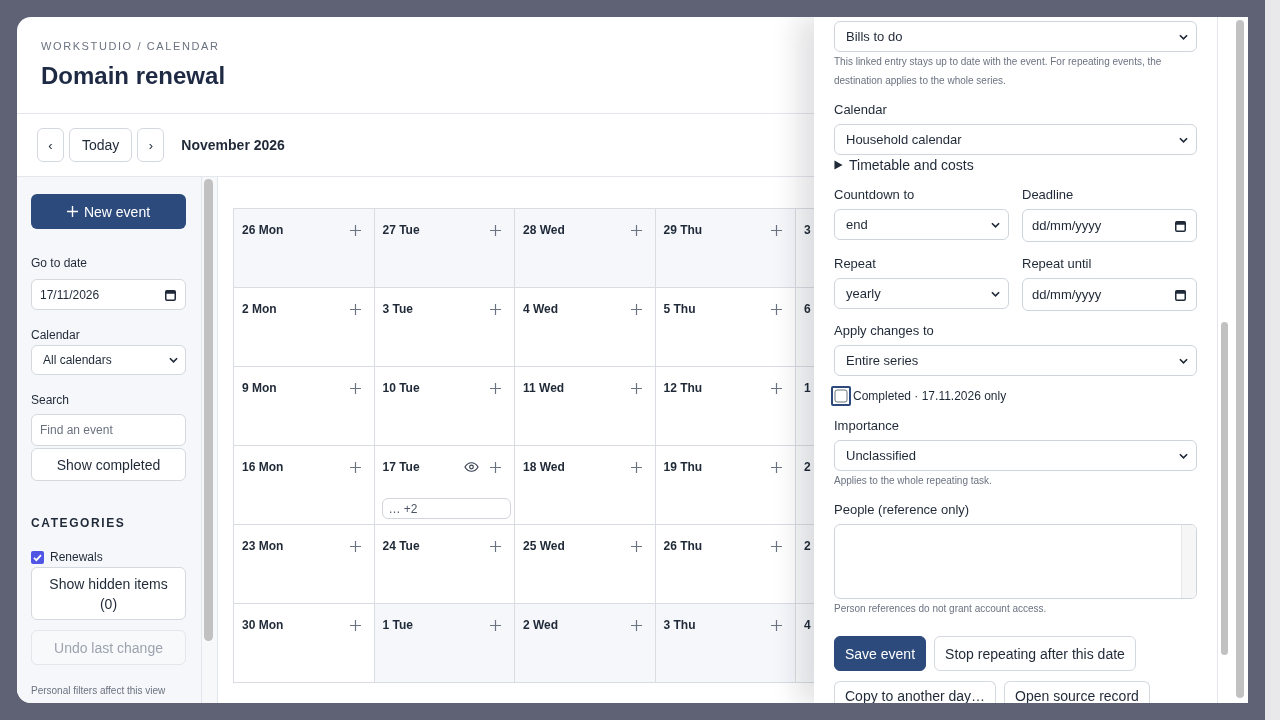  What do you see at coordinates (1077, 692) in the screenshot?
I see `action-button: Open source record` at bounding box center [1077, 692].